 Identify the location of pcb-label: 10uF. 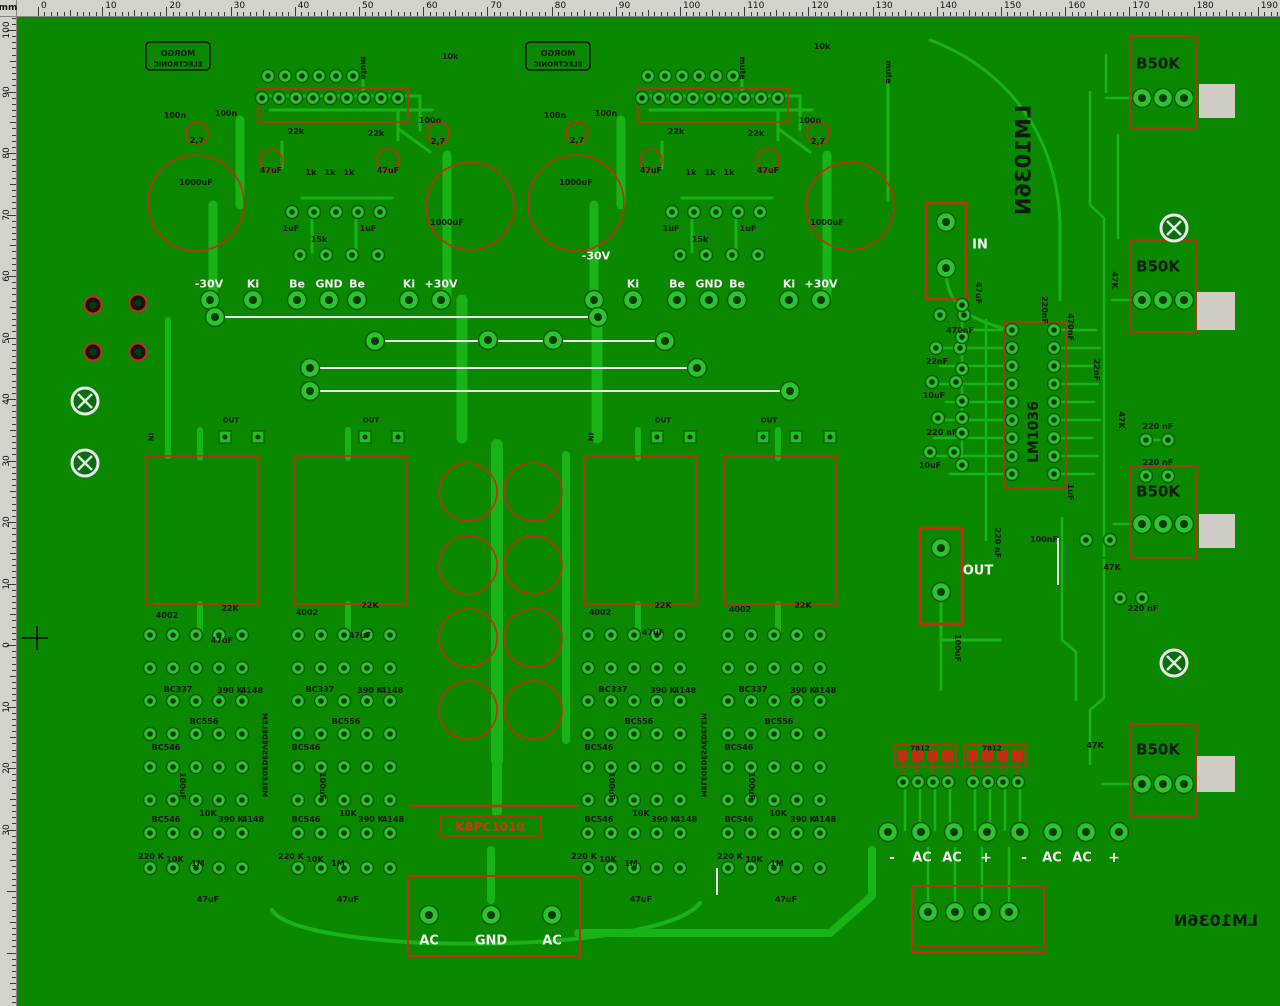
(930, 466).